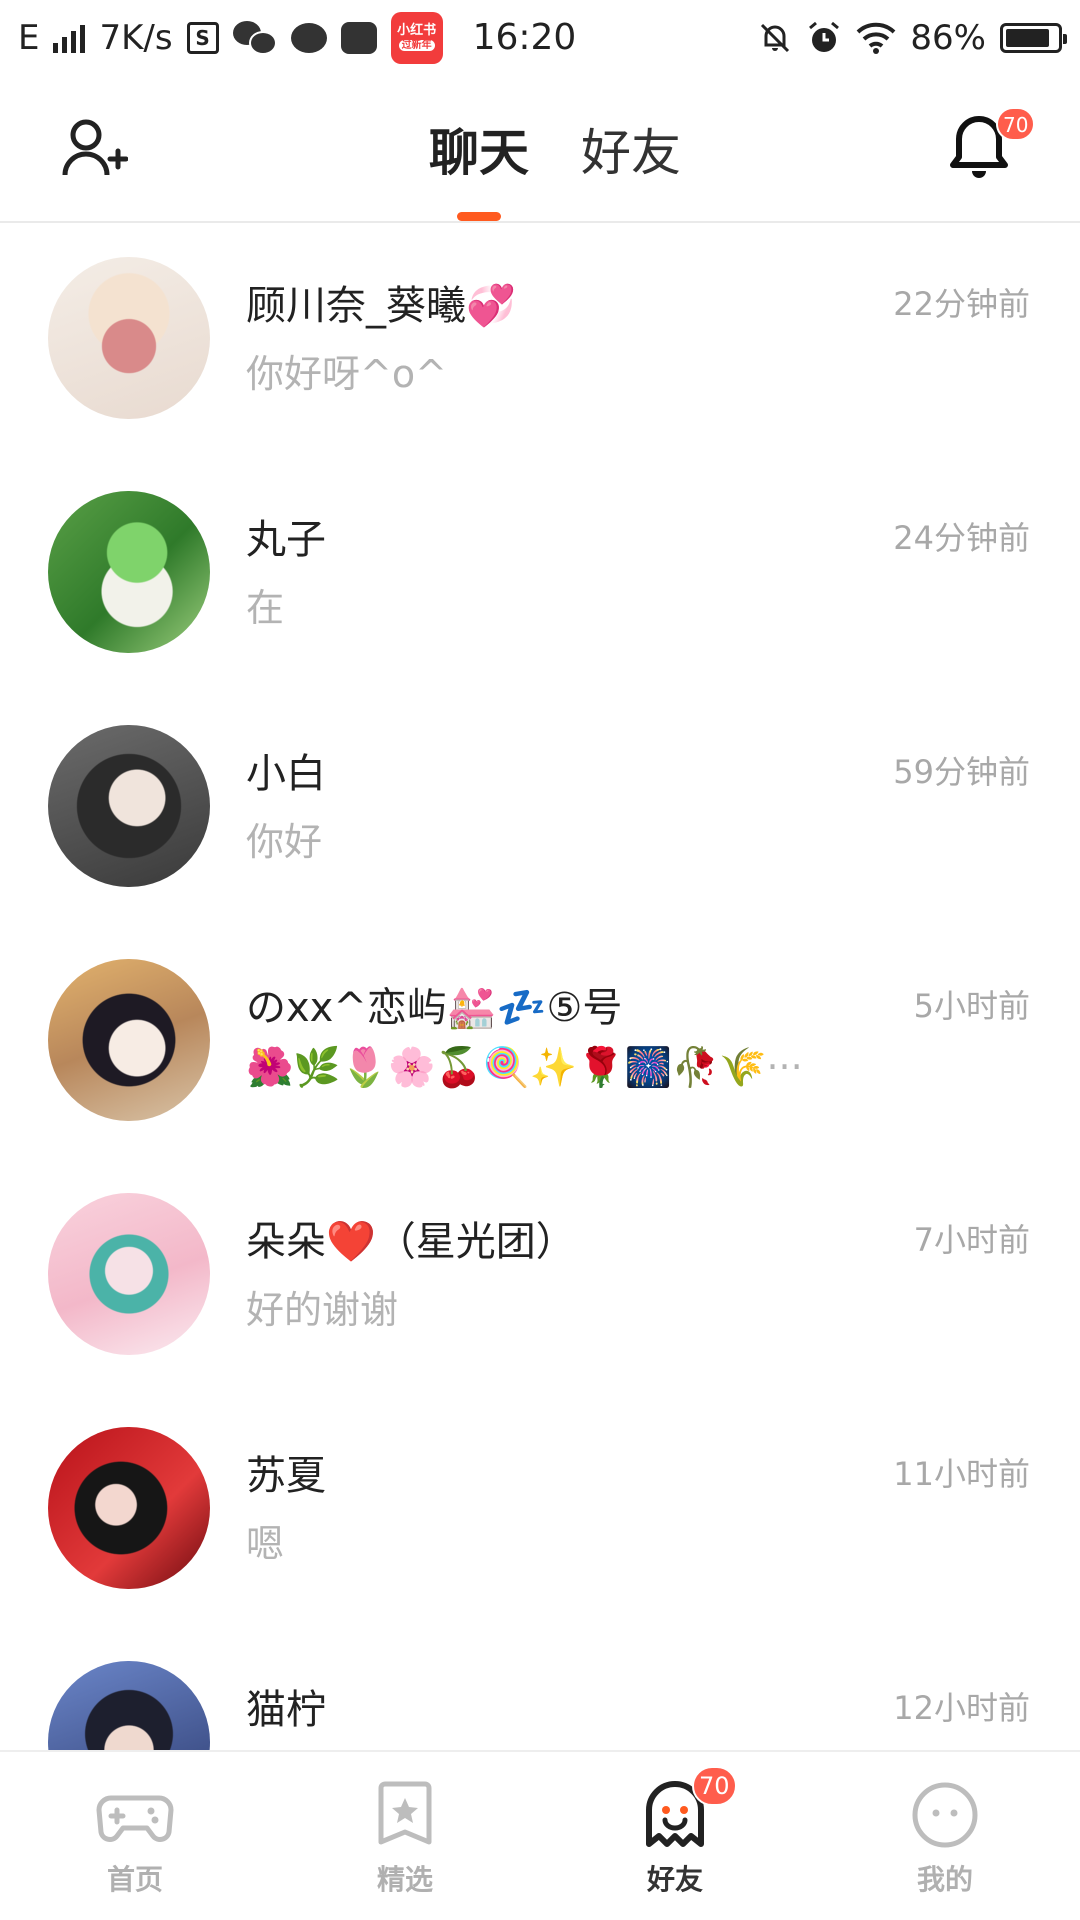 The height and width of the screenshot is (1920, 1080). What do you see at coordinates (714, 1786) in the screenshot?
I see `friends-badge: 70` at bounding box center [714, 1786].